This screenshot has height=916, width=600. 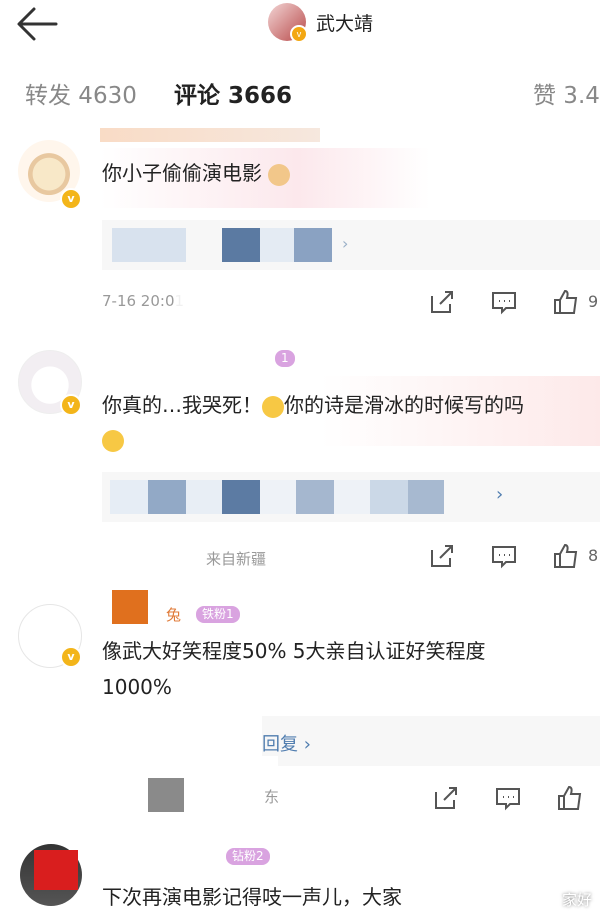 I want to click on like-count: 8, so click(x=593, y=555).